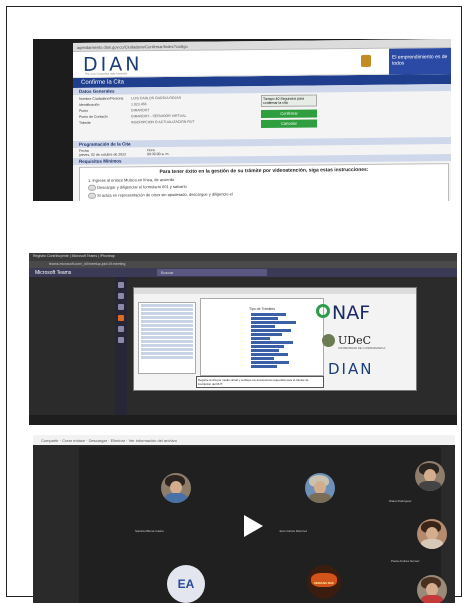 The image size is (468, 603). I want to click on search-input: Buscar, so click(212, 272).